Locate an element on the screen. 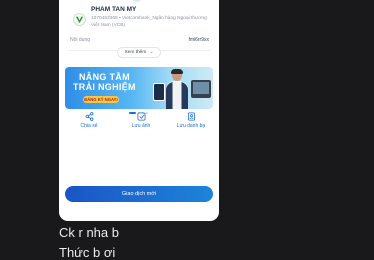 The height and width of the screenshot is (260, 374). chevron-down-icon: ⌄ is located at coordinates (151, 52).